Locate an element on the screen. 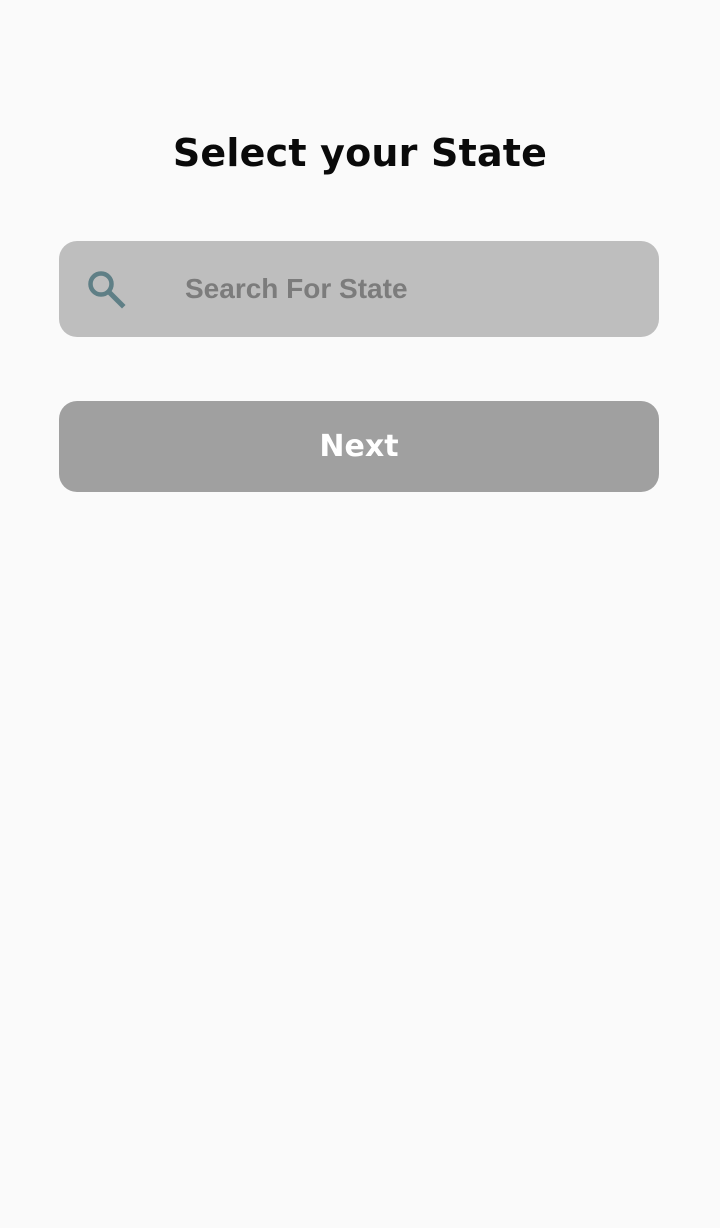 The width and height of the screenshot is (720, 1228). page-title: Select your State is located at coordinates (360, 153).